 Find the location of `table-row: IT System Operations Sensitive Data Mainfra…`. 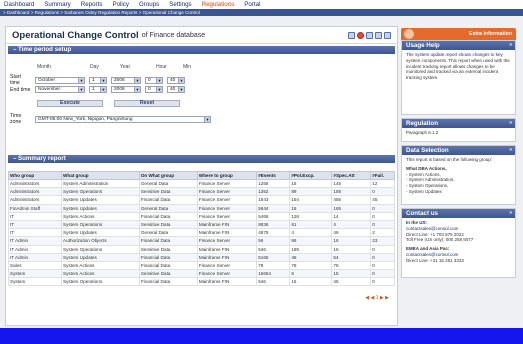

table-row: IT System Operations Sensitive Data Mainfra… is located at coordinates (201, 224).